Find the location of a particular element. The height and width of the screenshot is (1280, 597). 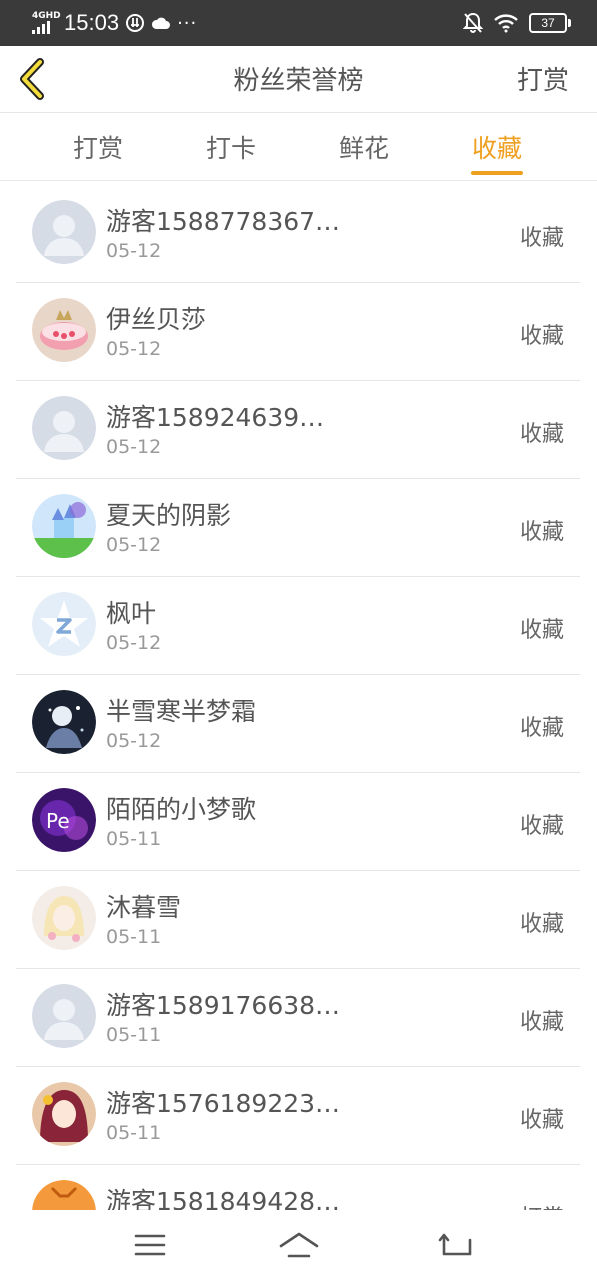

wifi-icon is located at coordinates (506, 23).